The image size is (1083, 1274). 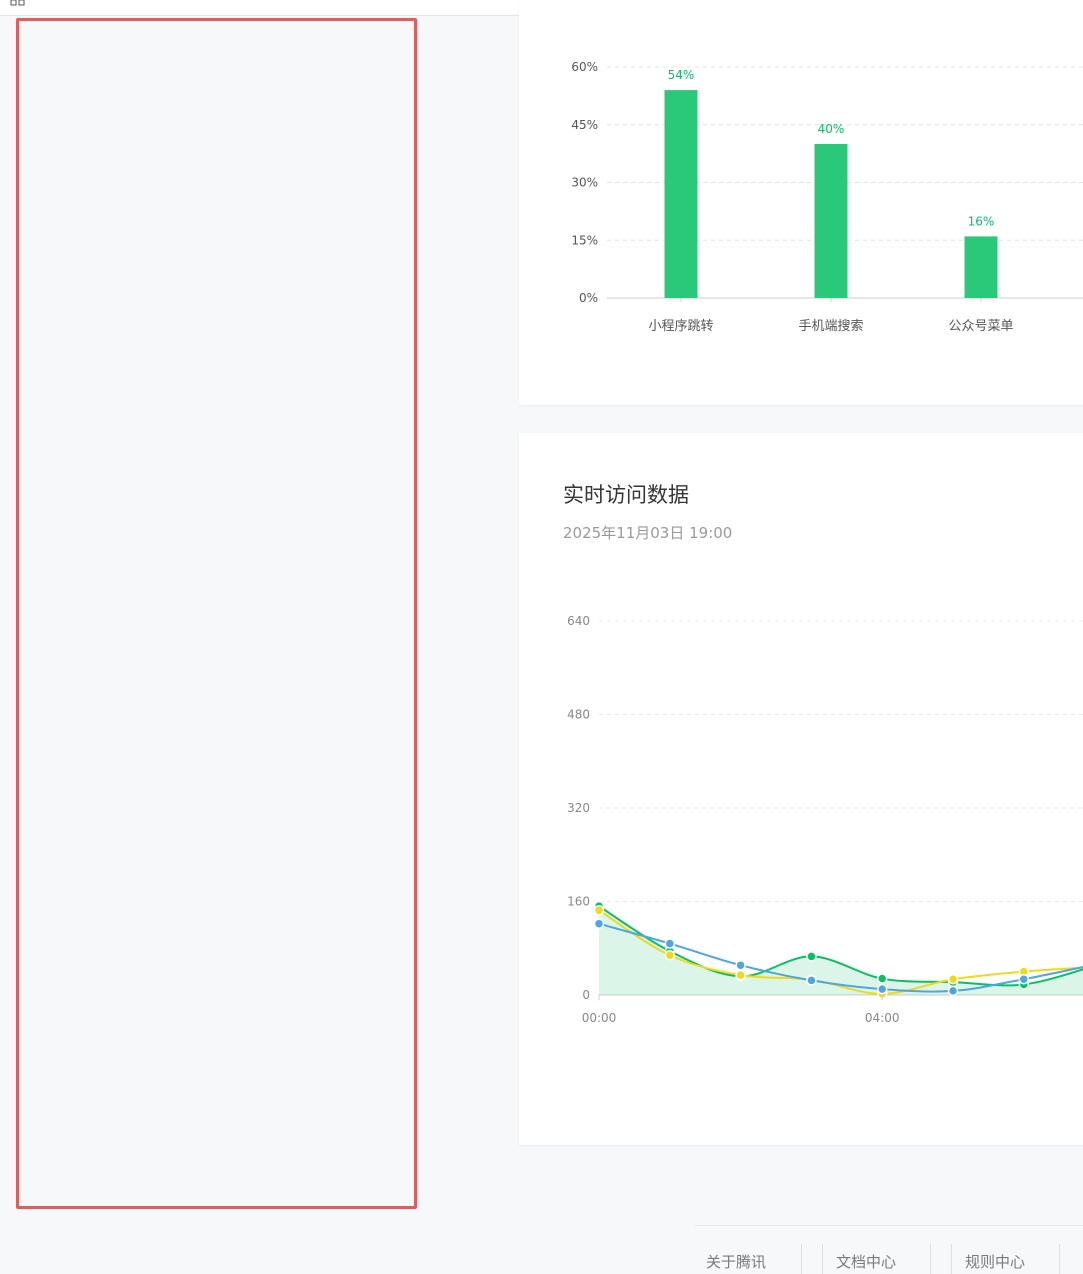 I want to click on y-tick-label: 30%, so click(x=584, y=183).